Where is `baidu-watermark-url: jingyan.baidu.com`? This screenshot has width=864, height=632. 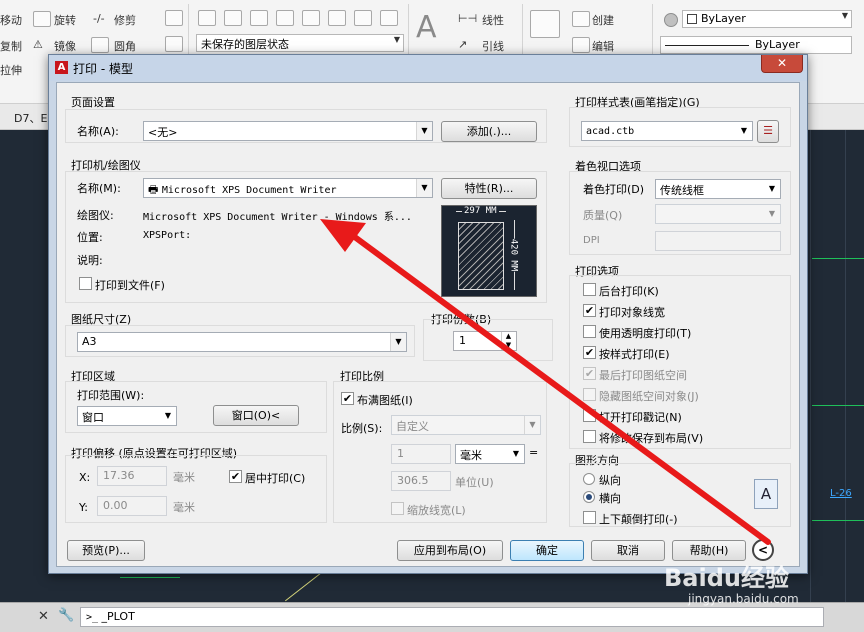
baidu-watermark-url: jingyan.baidu.com is located at coordinates (743, 599).